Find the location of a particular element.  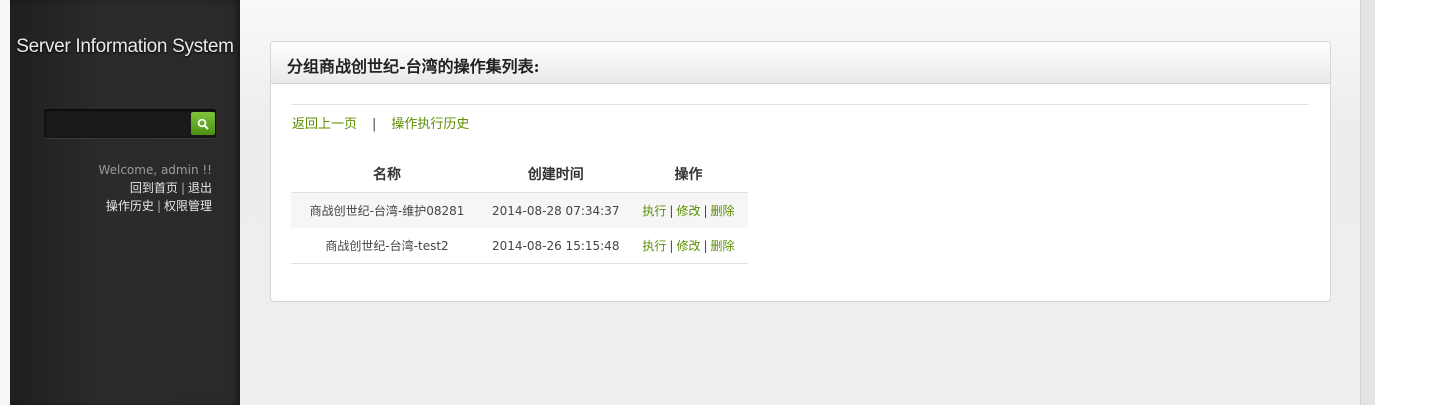

search-button is located at coordinates (203, 123).